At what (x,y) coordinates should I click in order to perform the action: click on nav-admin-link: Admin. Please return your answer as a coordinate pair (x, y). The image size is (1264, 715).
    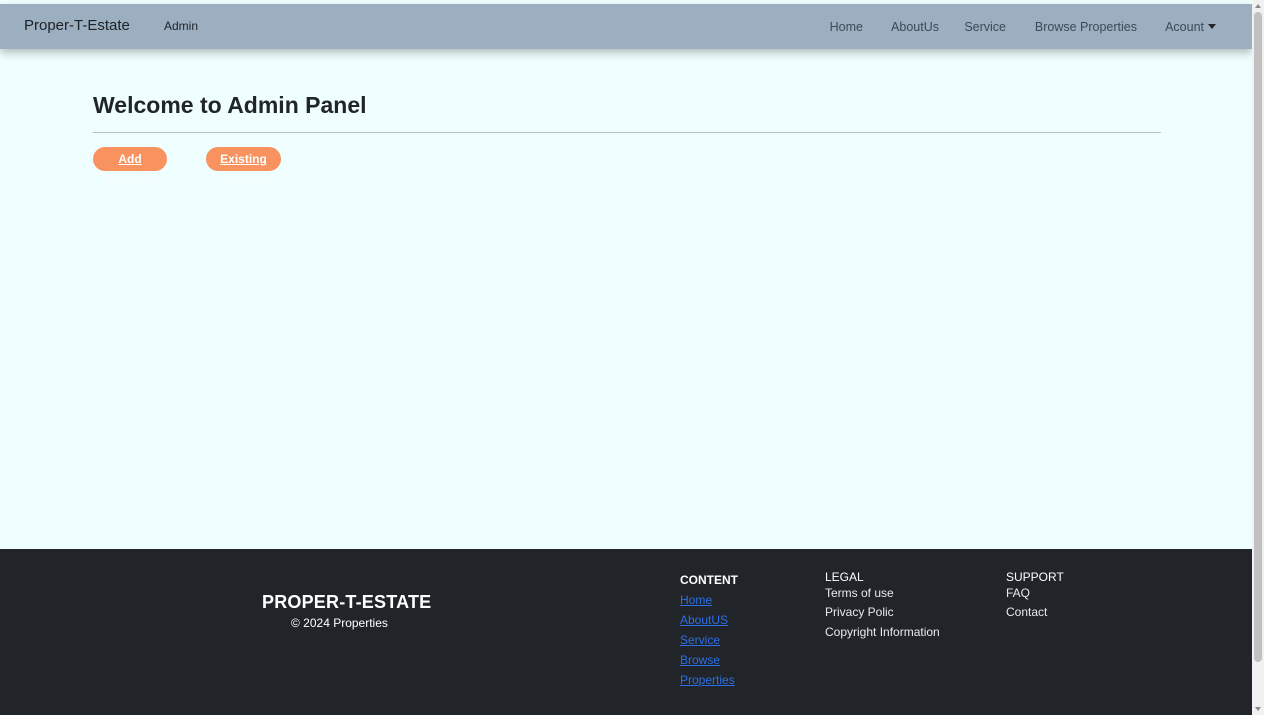
    Looking at the image, I should click on (181, 26).